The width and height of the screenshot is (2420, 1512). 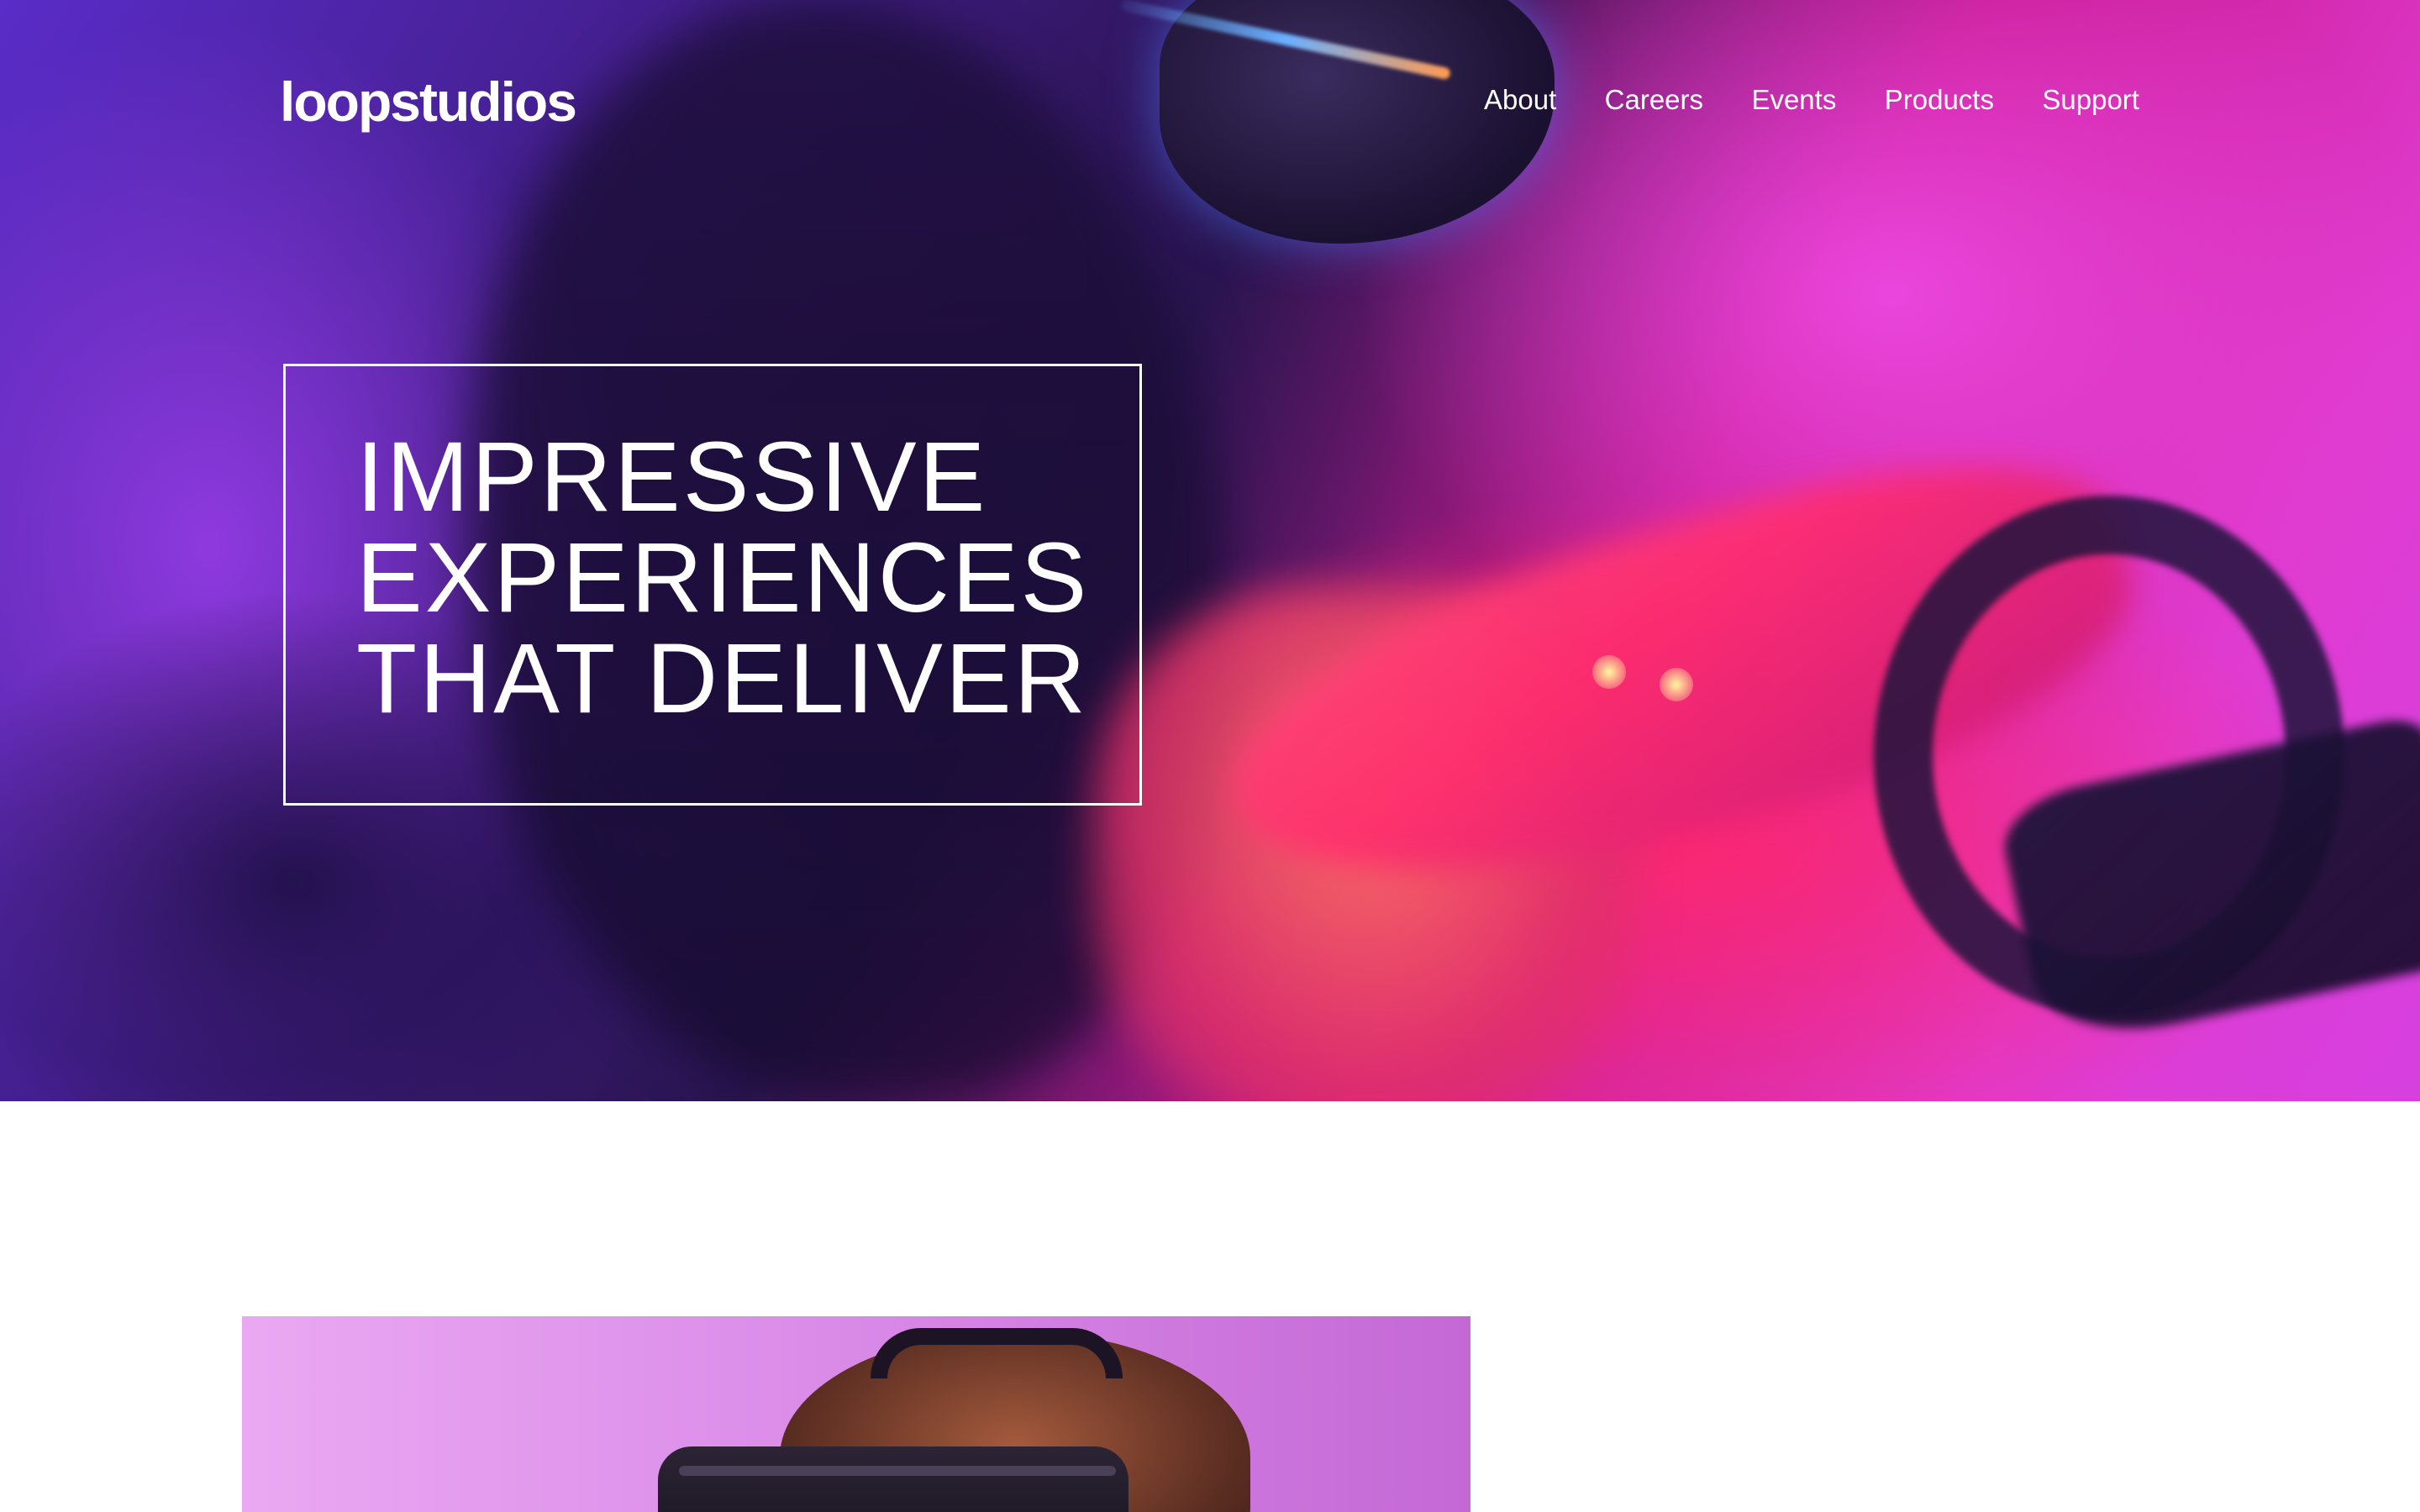 I want to click on hero-image-wheel-base, so click(x=2208, y=882).